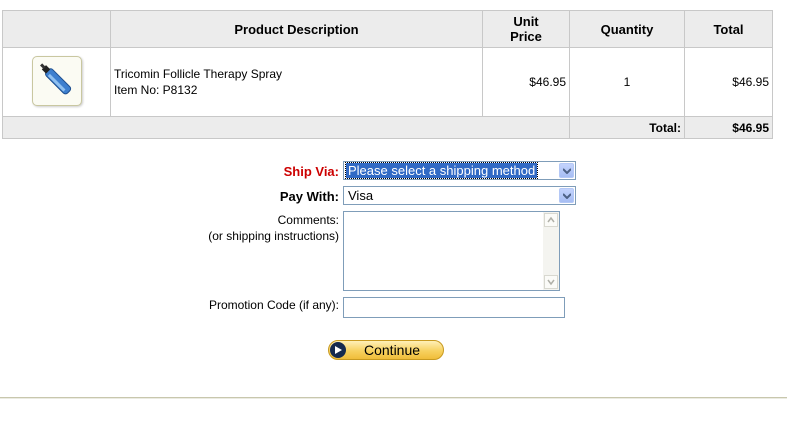 This screenshot has height=432, width=787. Describe the element at coordinates (198, 74) in the screenshot. I see `product-name: Tricomin Follicle Therapy Spray` at that location.